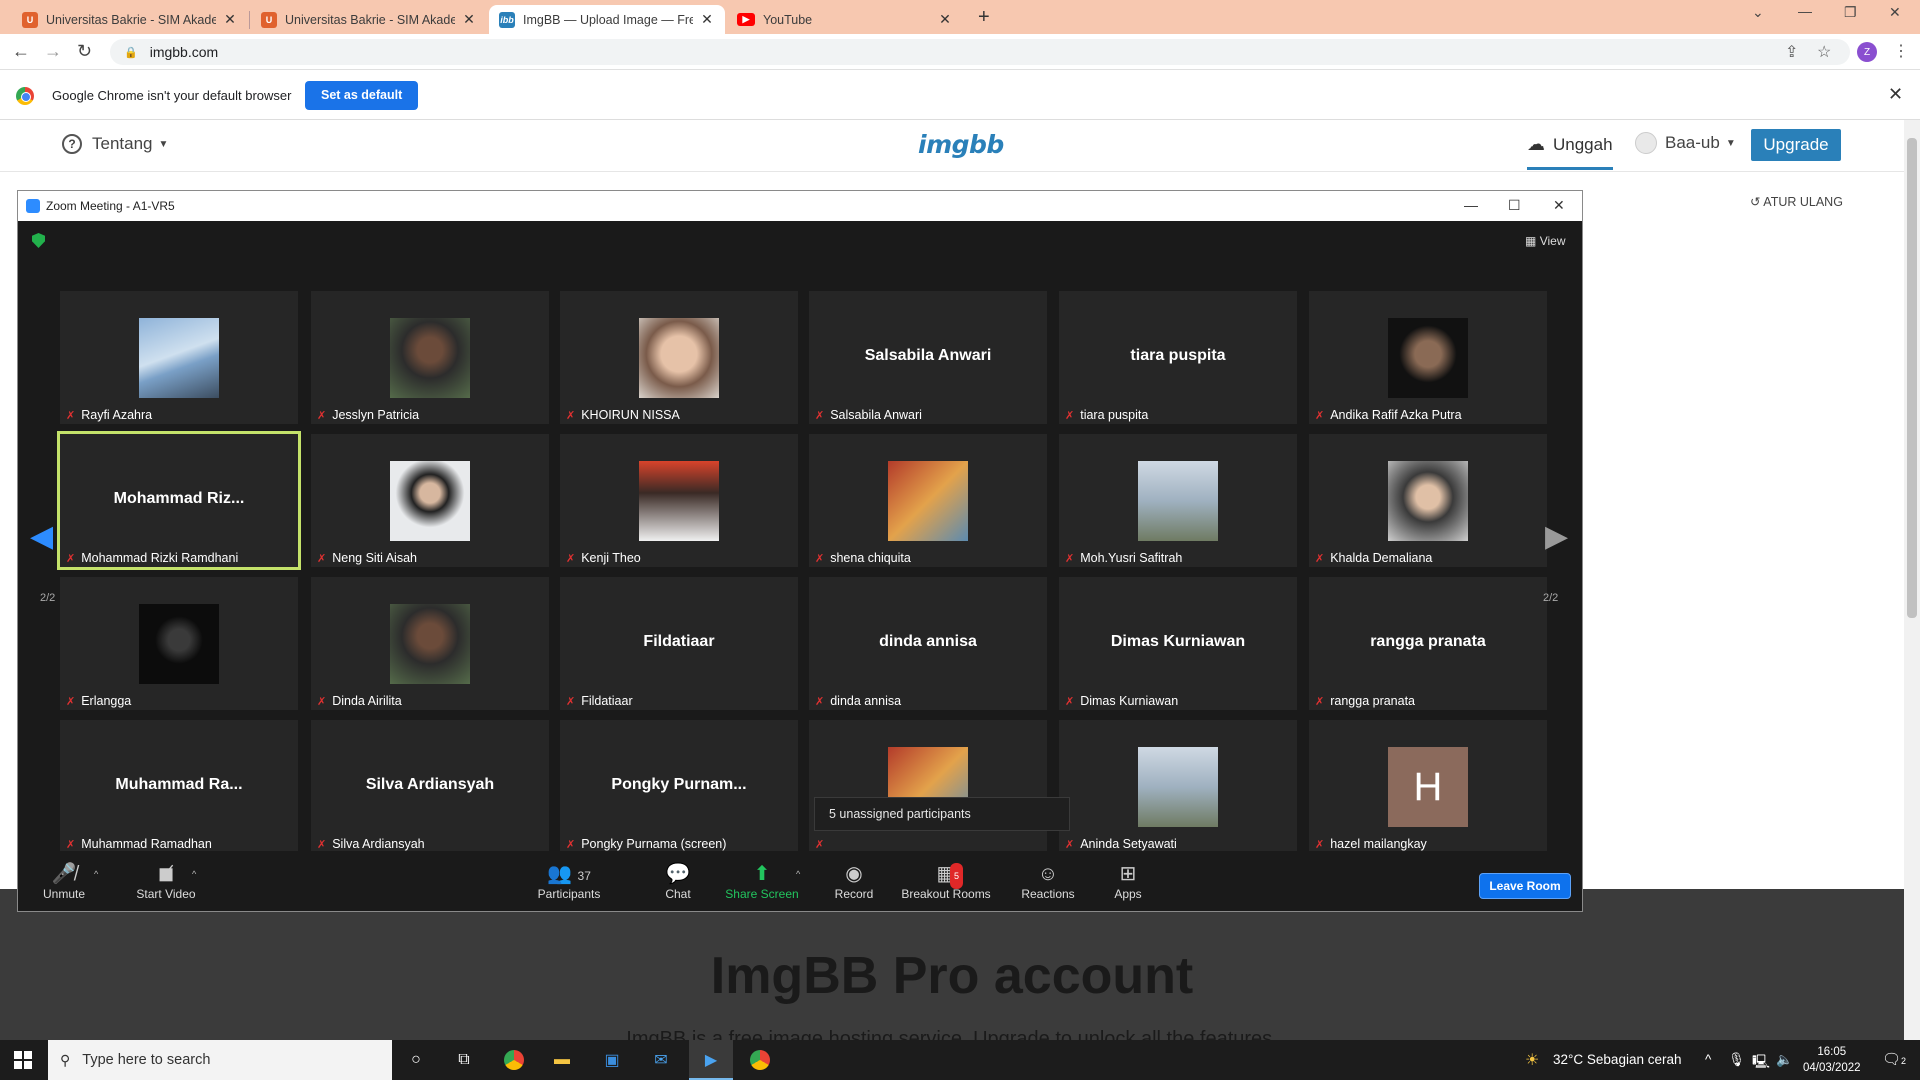 The width and height of the screenshot is (1920, 1080). What do you see at coordinates (798, 874) in the screenshot?
I see `share-options-caret-icon: ^` at bounding box center [798, 874].